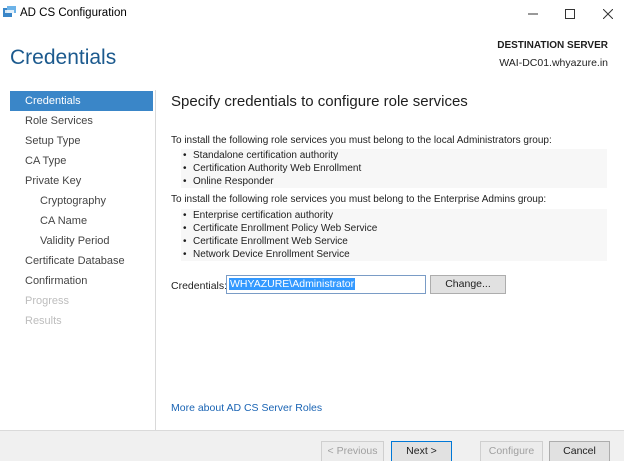  What do you see at coordinates (570, 14) in the screenshot?
I see `maximize-icon` at bounding box center [570, 14].